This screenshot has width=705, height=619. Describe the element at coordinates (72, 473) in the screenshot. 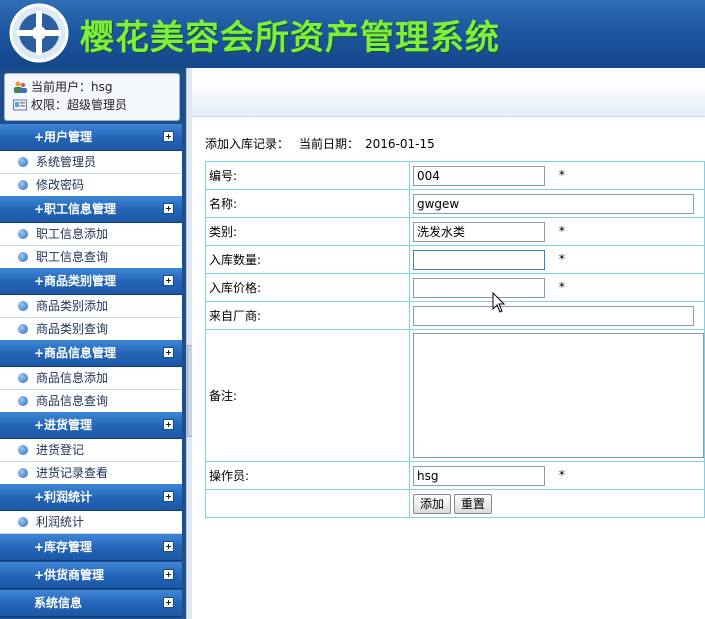

I see `menu-item-label: 进货记录查看` at that location.